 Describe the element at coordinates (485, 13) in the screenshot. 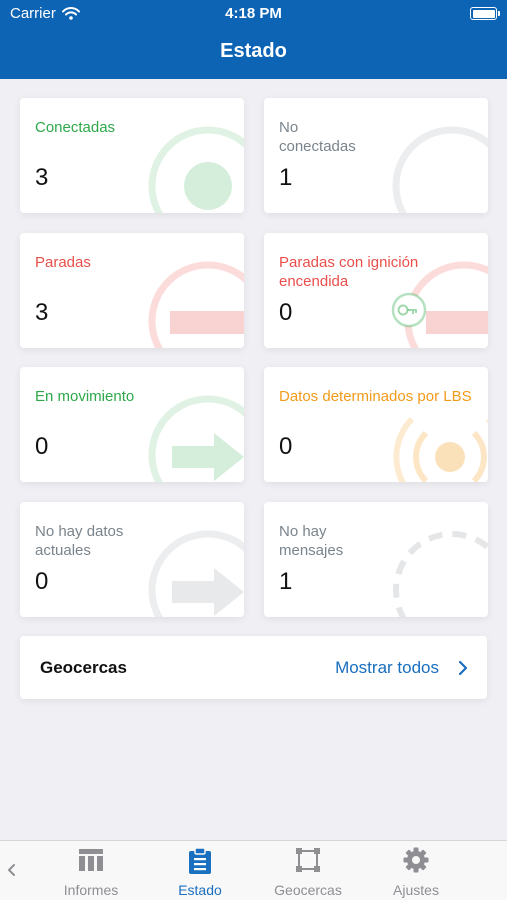

I see `battery-icon` at that location.